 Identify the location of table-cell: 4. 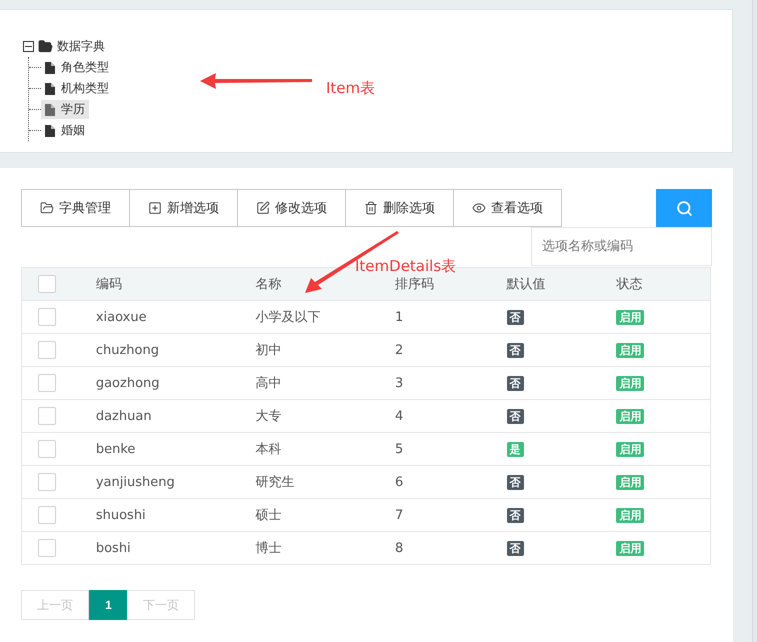
(399, 416).